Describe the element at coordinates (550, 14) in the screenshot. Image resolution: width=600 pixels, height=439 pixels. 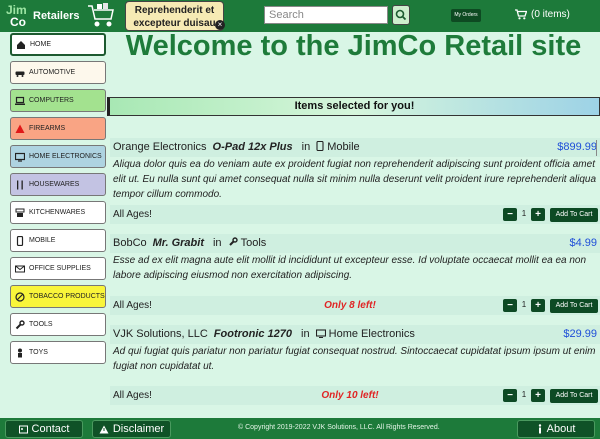
I see `cart-count: (0 items)` at that location.